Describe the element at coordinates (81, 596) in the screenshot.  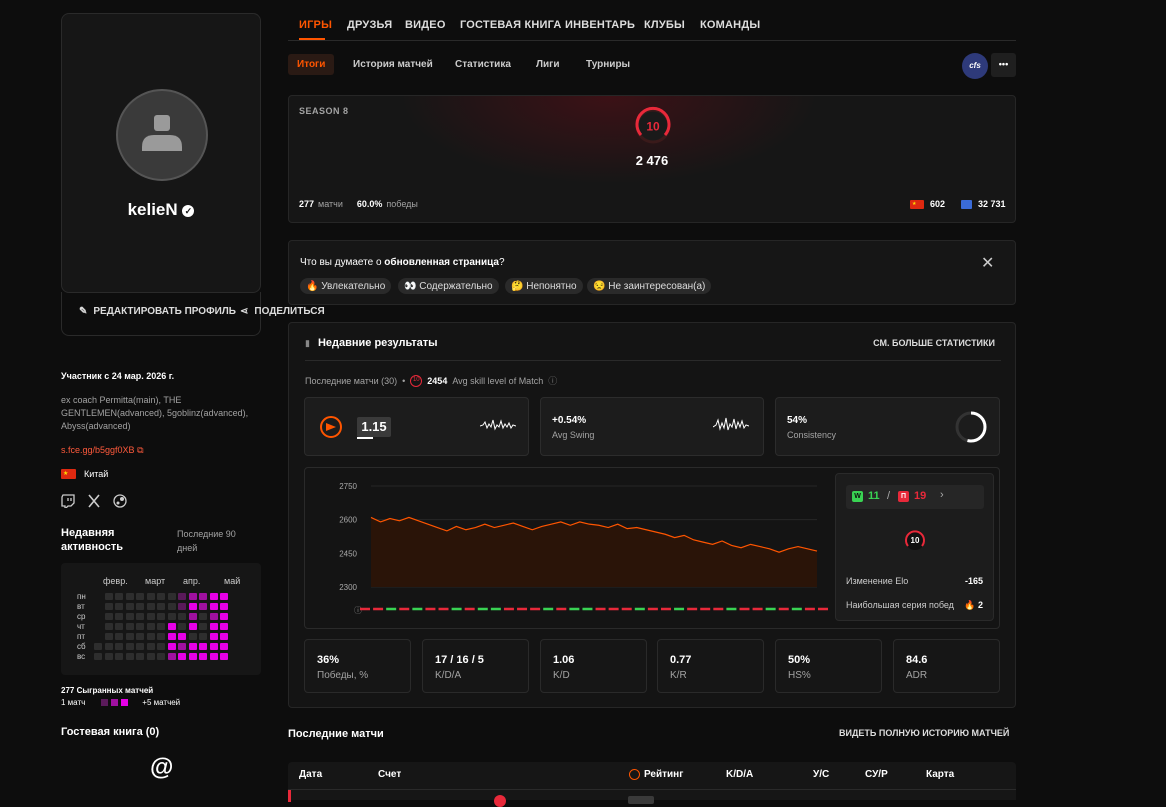
I see `heatmap-day: пн` at that location.